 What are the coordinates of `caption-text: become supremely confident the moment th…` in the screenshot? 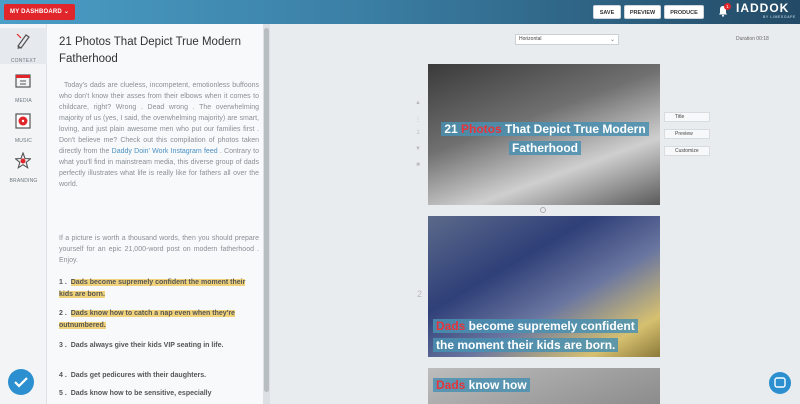 It's located at (535, 335).